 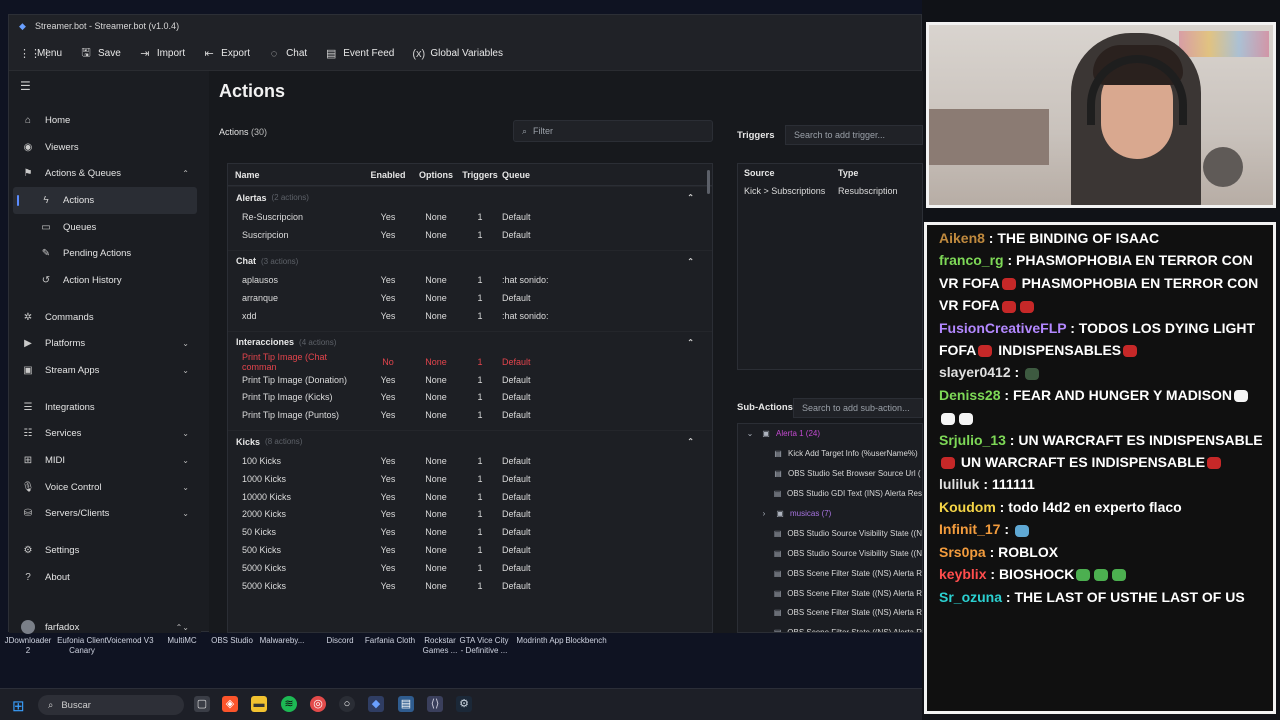 I want to click on column-header-queue: Queue, so click(x=552, y=175).